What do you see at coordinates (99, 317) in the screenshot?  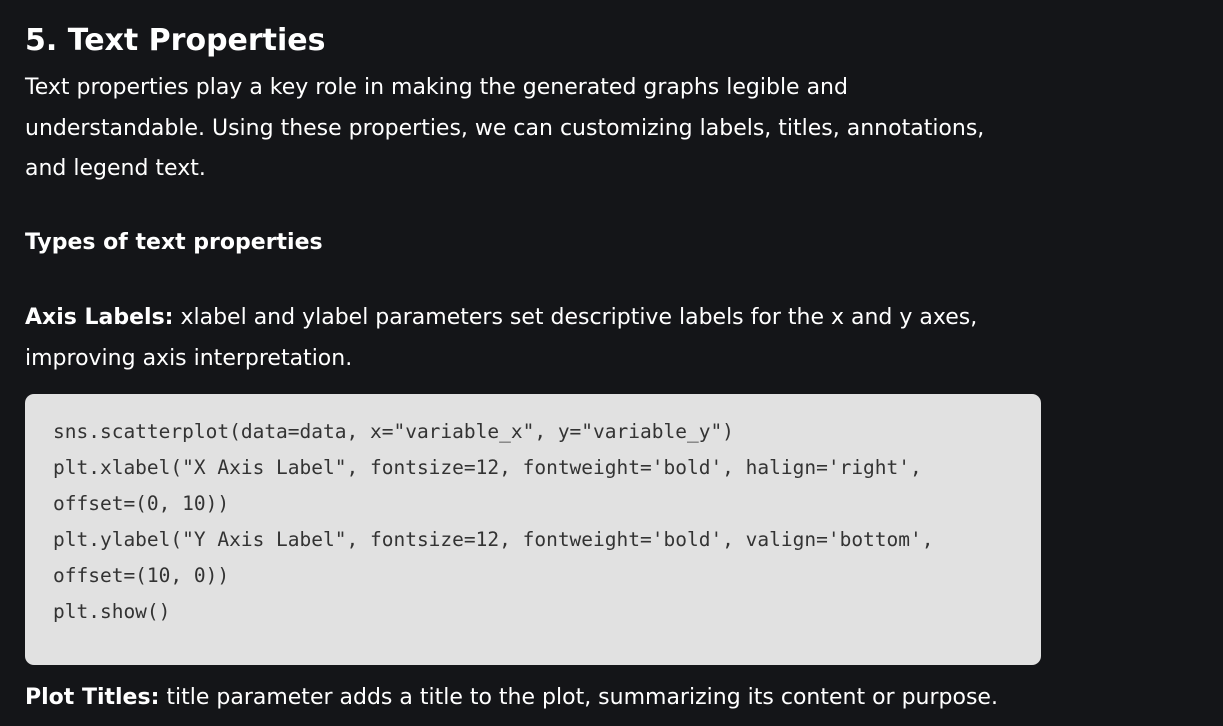 I see `axis-labels-term: Axis Labels:` at bounding box center [99, 317].